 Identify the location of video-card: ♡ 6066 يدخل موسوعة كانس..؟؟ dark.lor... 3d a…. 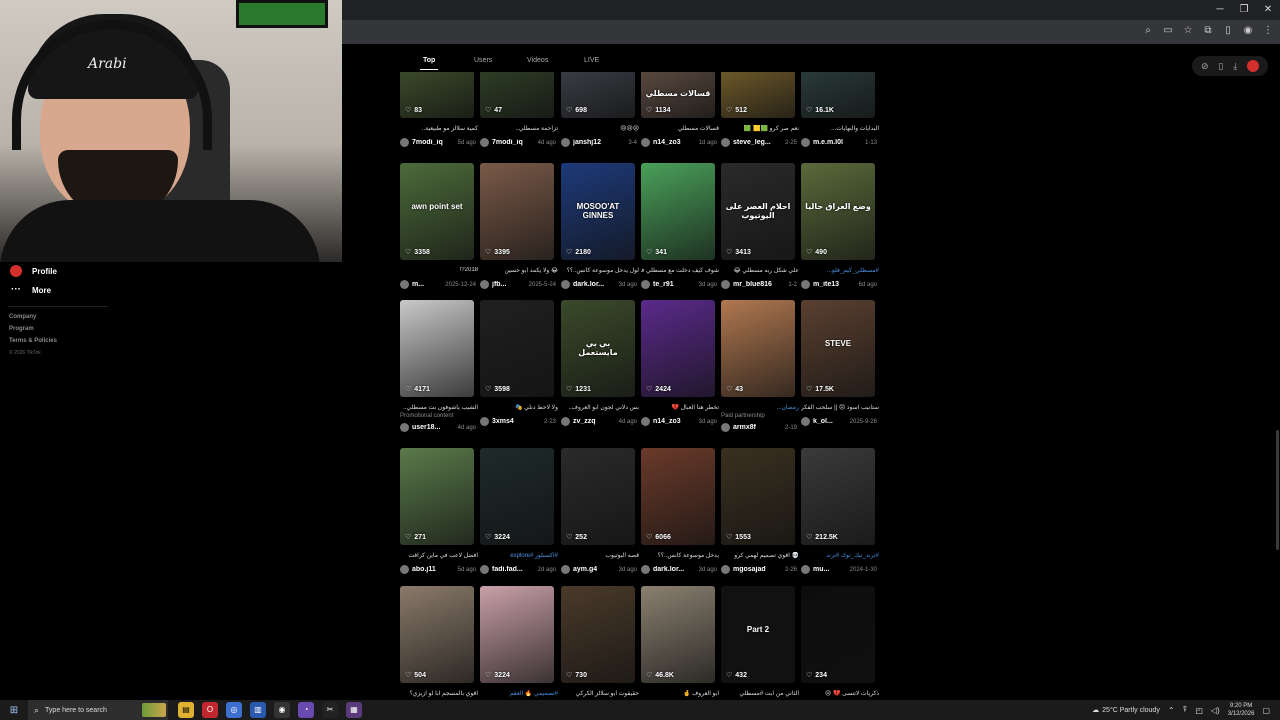
(680, 515).